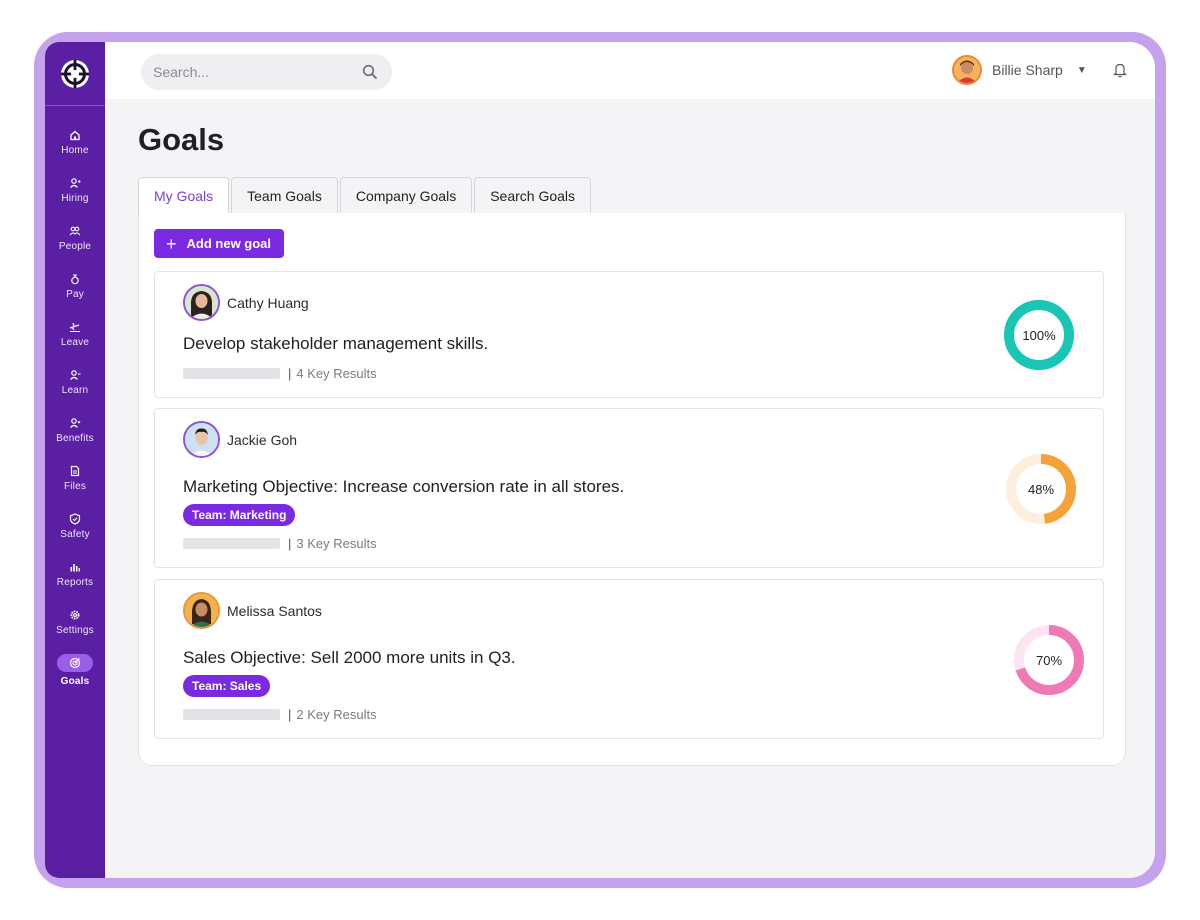 The image size is (1200, 920). Describe the element at coordinates (75, 150) in the screenshot. I see `sidebar-item-label: Home` at that location.